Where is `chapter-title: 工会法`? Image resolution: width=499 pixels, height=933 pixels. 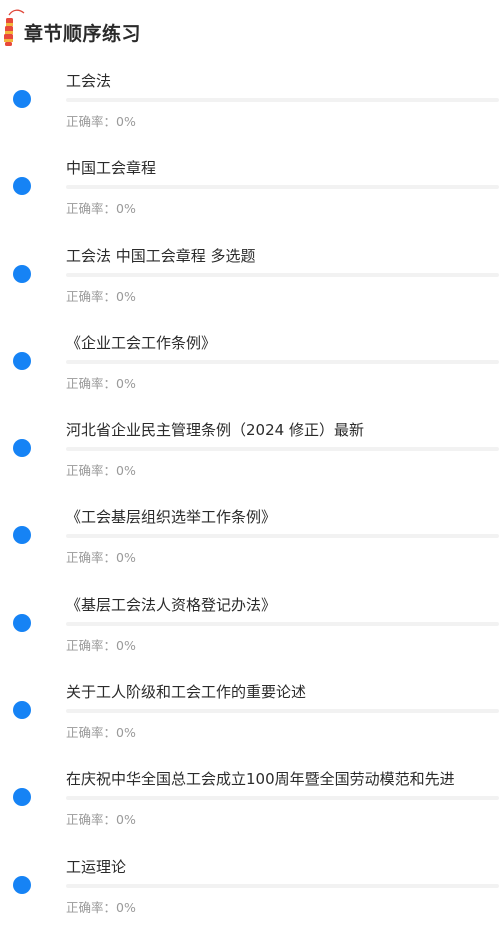
chapter-title: 工会法 is located at coordinates (89, 81).